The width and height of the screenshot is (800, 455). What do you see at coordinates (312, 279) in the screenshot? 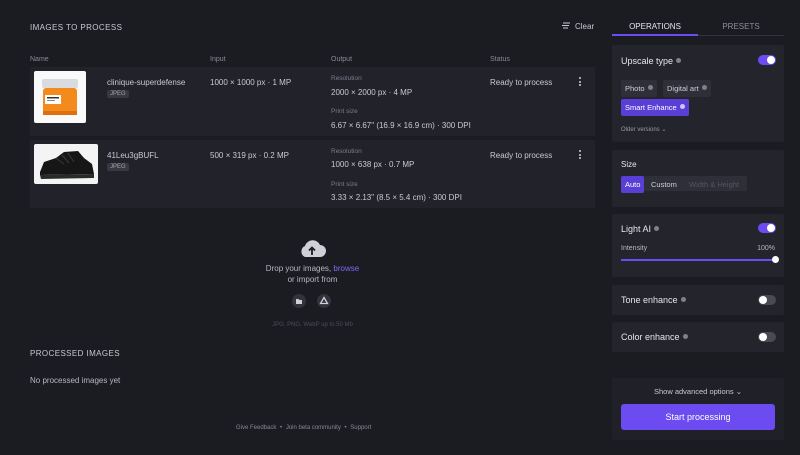
I see `import-text: or import from` at bounding box center [312, 279].